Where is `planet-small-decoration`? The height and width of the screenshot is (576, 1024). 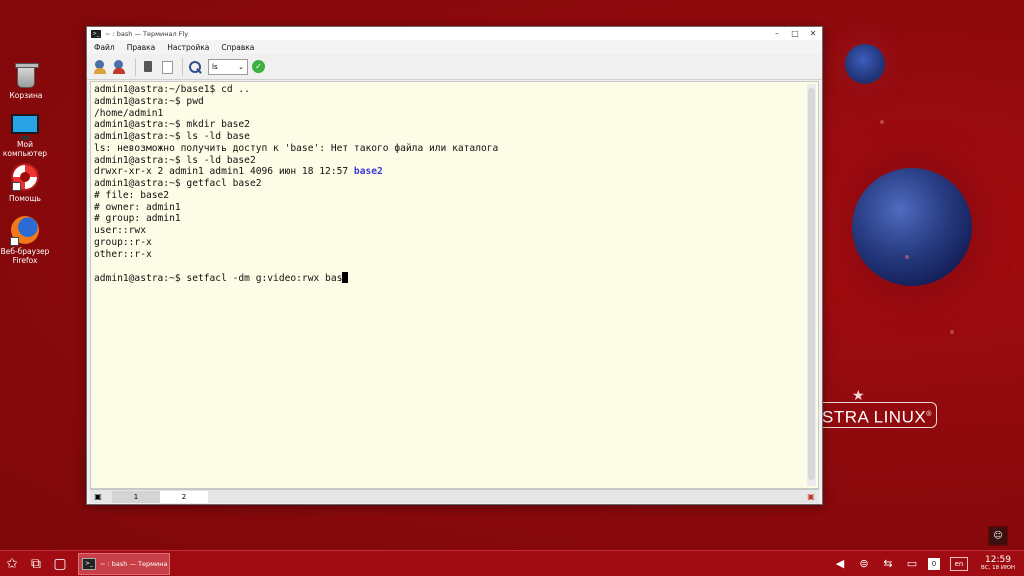 planet-small-decoration is located at coordinates (865, 64).